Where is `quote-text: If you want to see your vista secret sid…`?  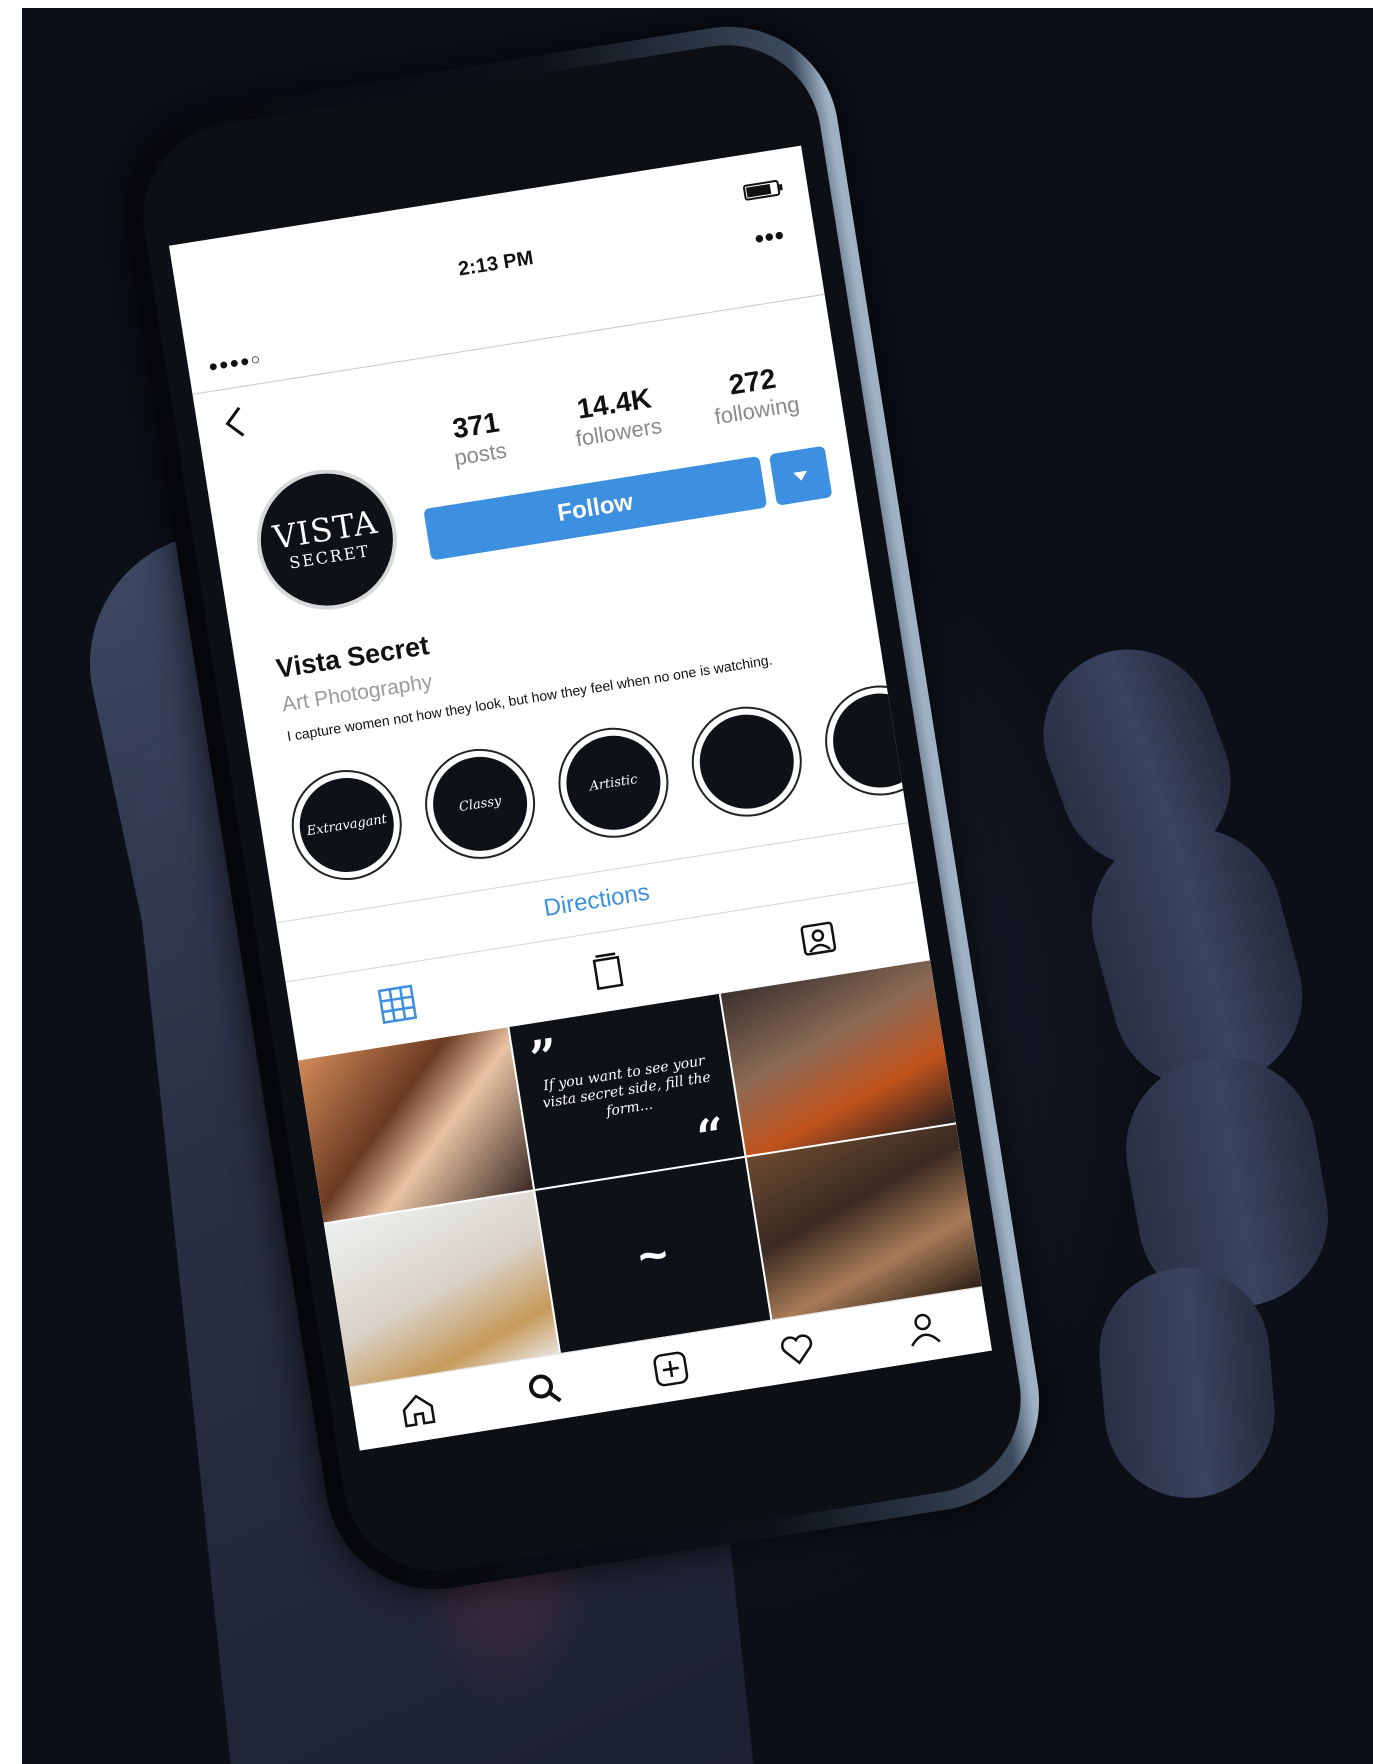 quote-text: If you want to see your vista secret sid… is located at coordinates (626, 1086).